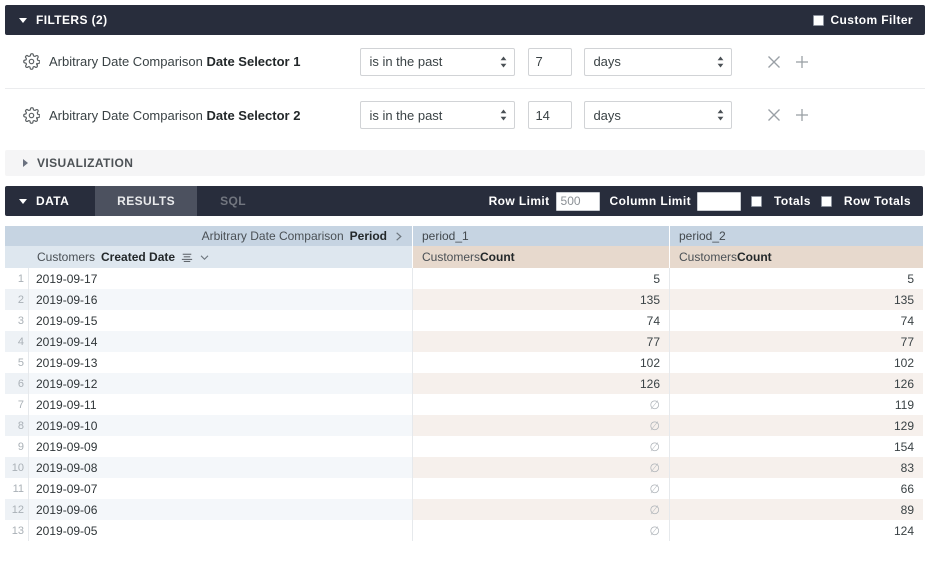 The image size is (930, 567). What do you see at coordinates (406, 115) in the screenshot?
I see `filter-condition-value: is in the past` at bounding box center [406, 115].